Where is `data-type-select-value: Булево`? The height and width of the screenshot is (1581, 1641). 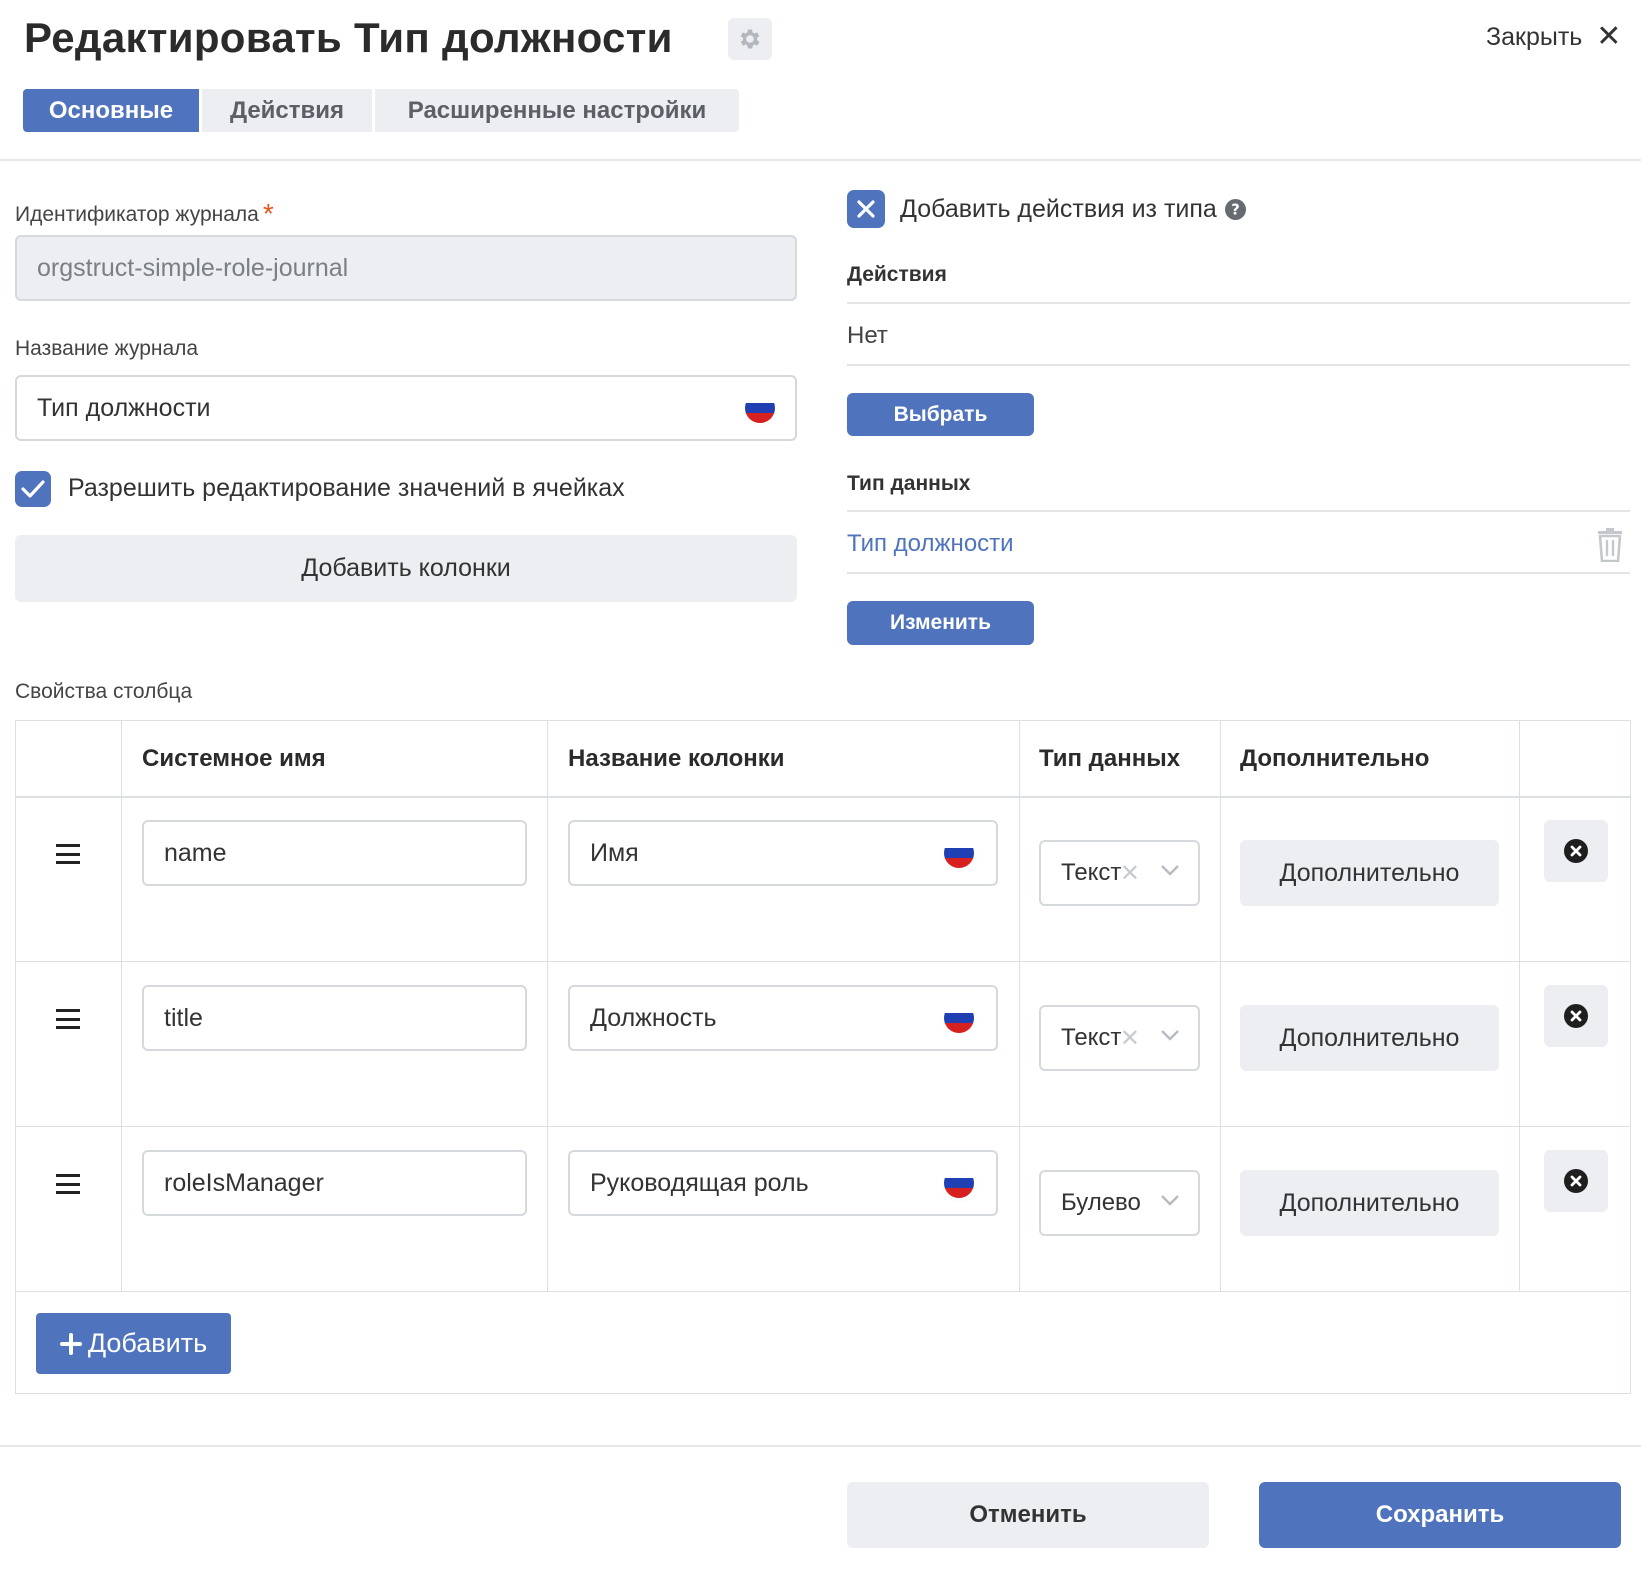
data-type-select-value: Булево is located at coordinates (1101, 1202).